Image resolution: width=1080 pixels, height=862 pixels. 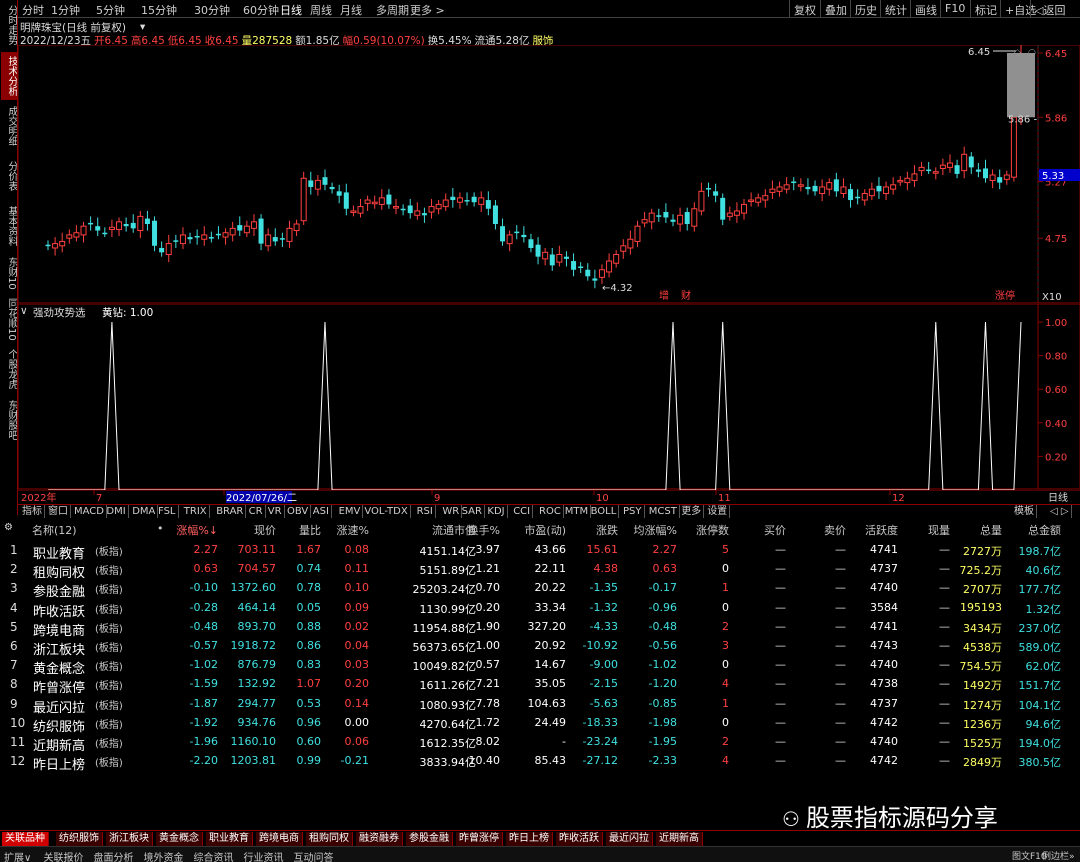 I want to click on dropdown-arrow-icon: ▾, so click(x=142, y=27).